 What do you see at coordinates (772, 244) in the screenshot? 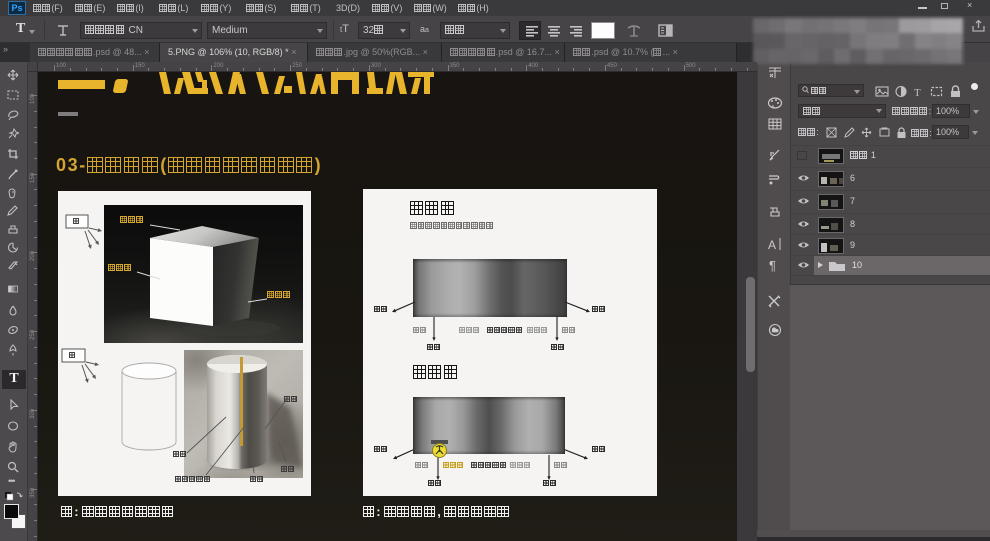
I see `svg-text: A` at bounding box center [772, 244].